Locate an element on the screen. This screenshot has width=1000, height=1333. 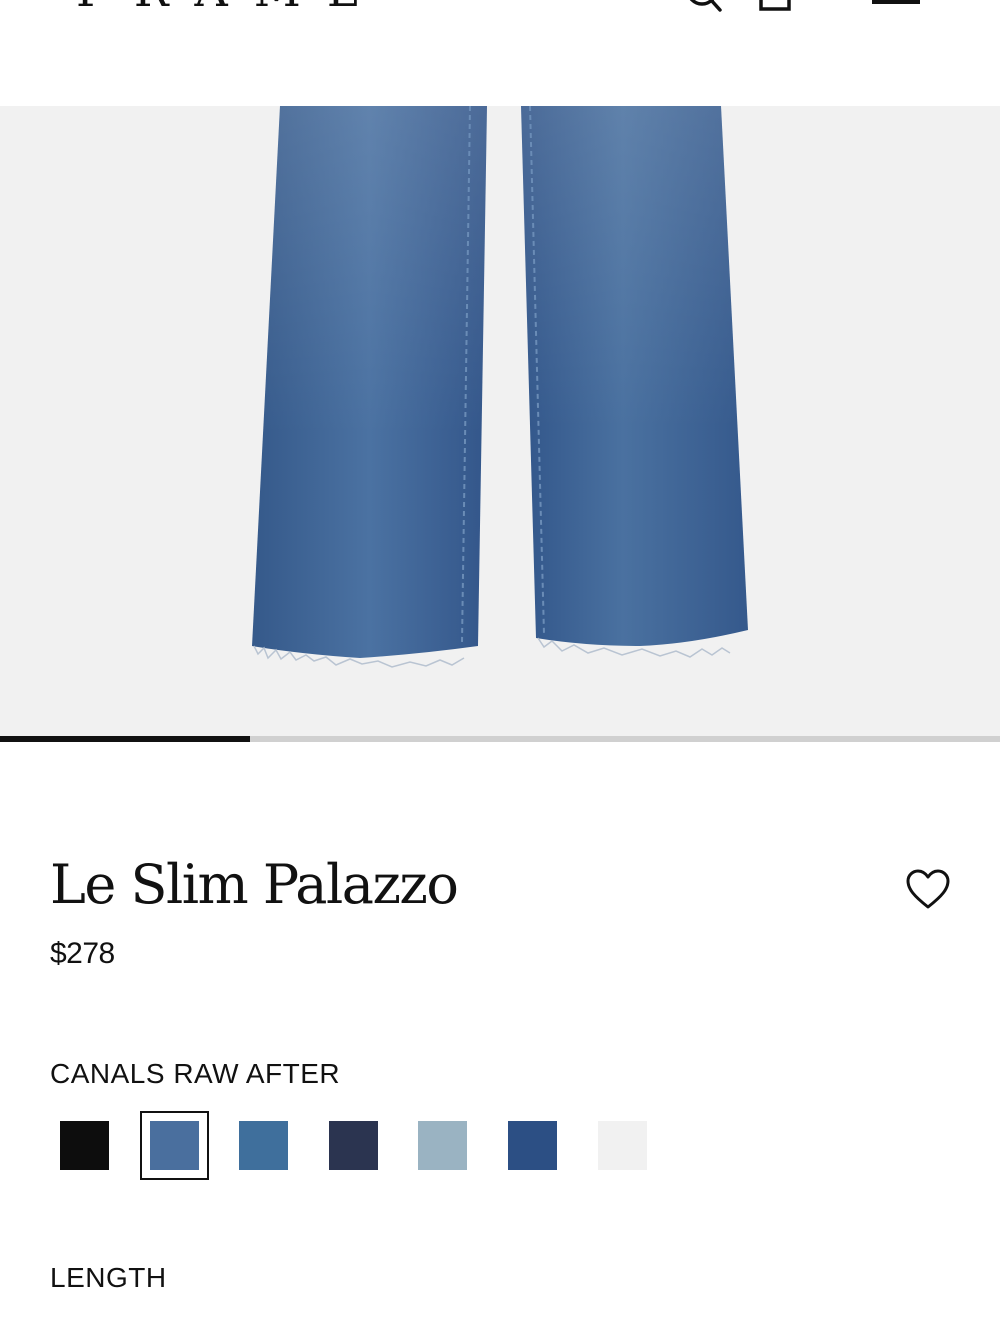
gallery-progress-fill is located at coordinates (125, 739).